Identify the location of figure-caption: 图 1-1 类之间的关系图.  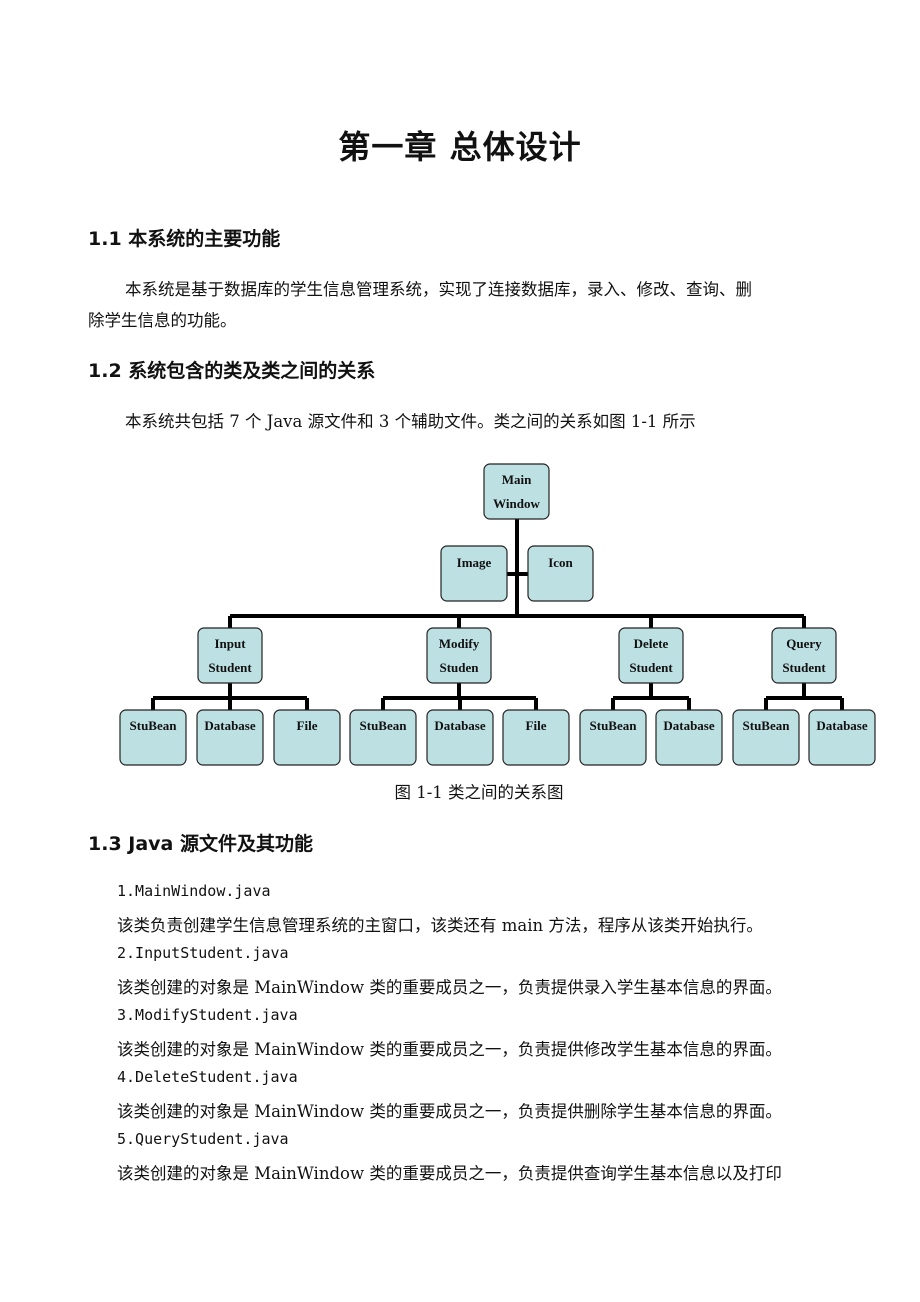
(479, 792).